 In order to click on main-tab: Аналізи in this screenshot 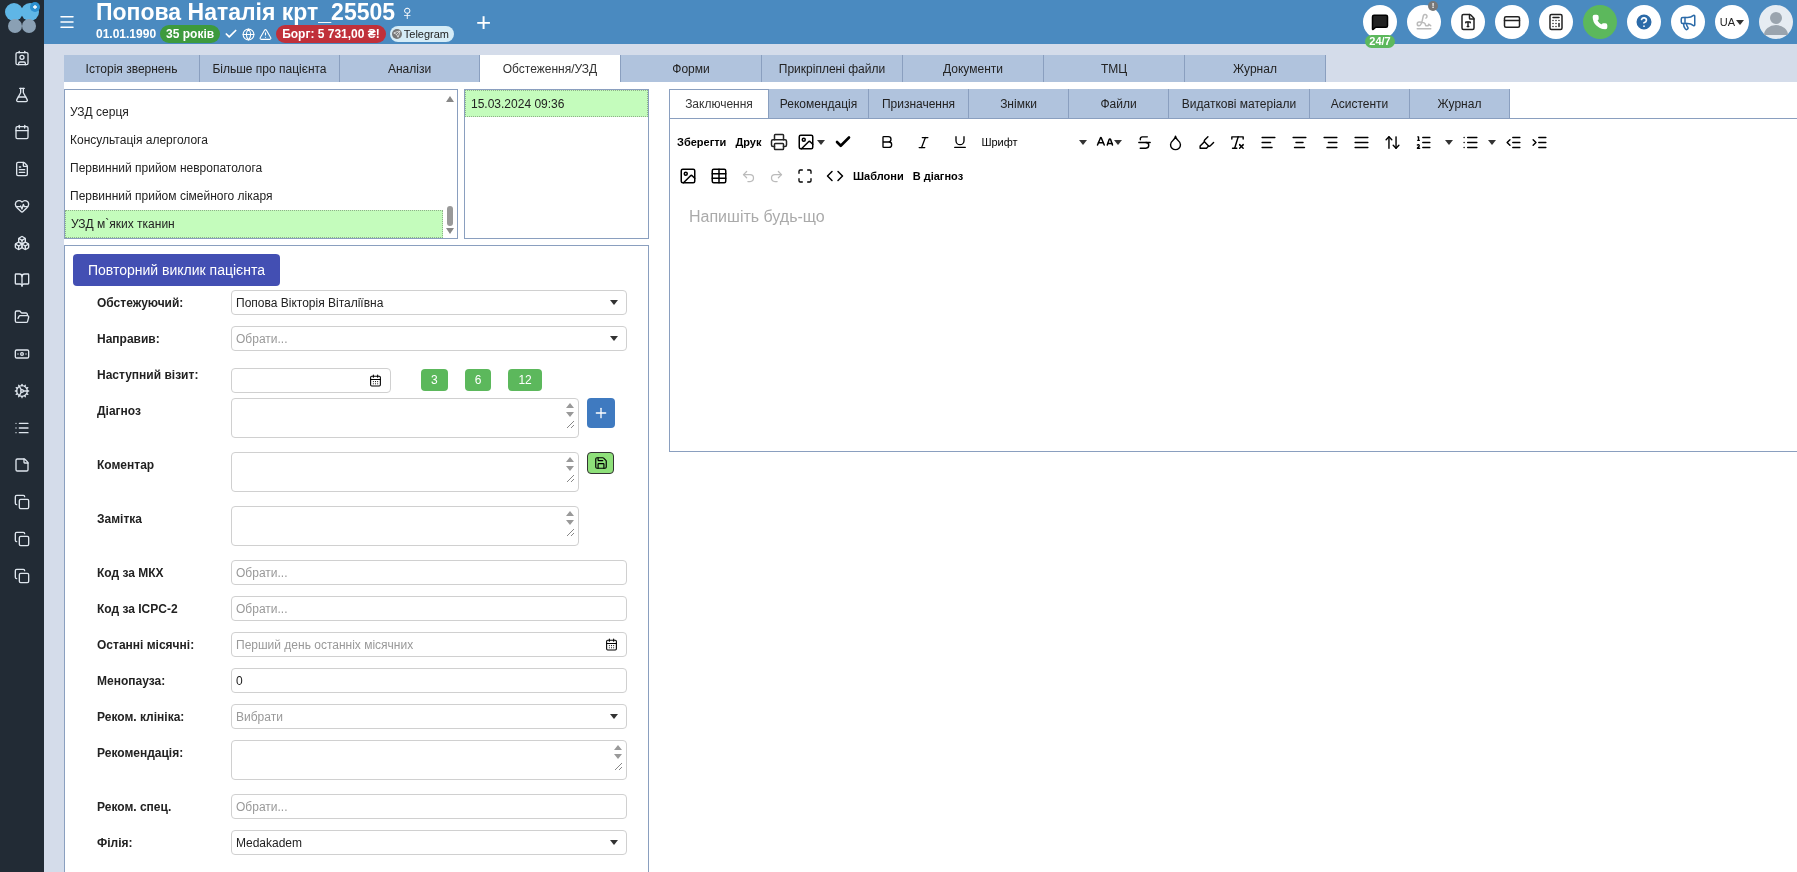, I will do `click(410, 68)`.